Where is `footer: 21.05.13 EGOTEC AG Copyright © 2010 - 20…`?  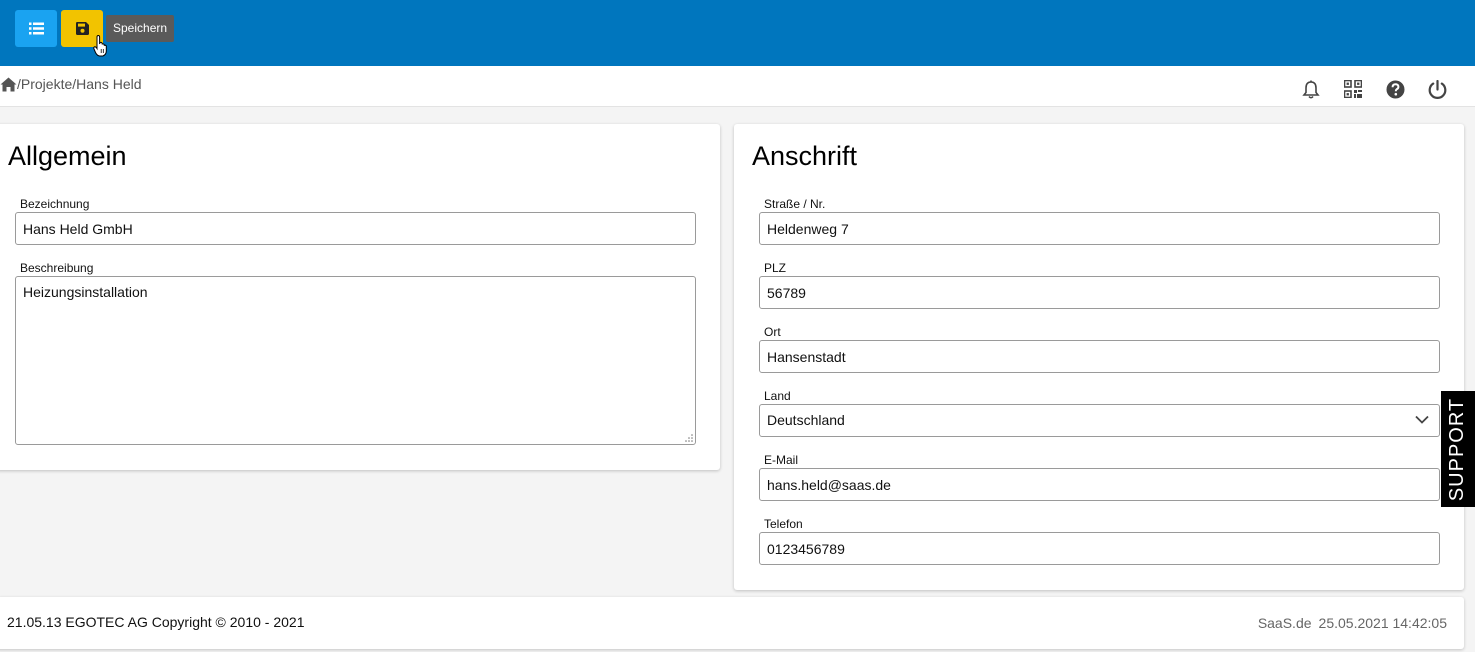
footer: 21.05.13 EGOTEC AG Copyright © 2010 - 20… is located at coordinates (732, 623).